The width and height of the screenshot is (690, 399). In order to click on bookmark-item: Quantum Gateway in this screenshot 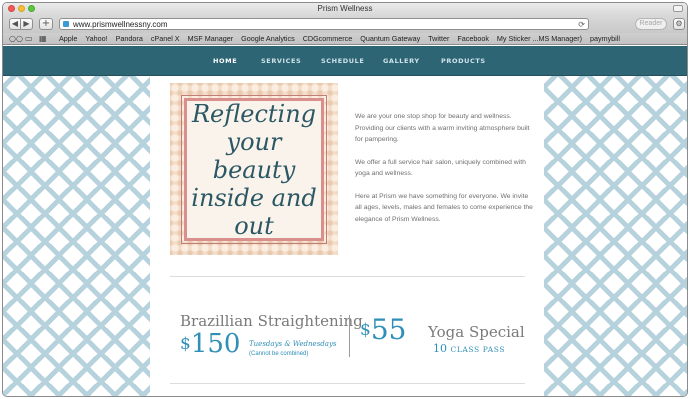, I will do `click(390, 39)`.